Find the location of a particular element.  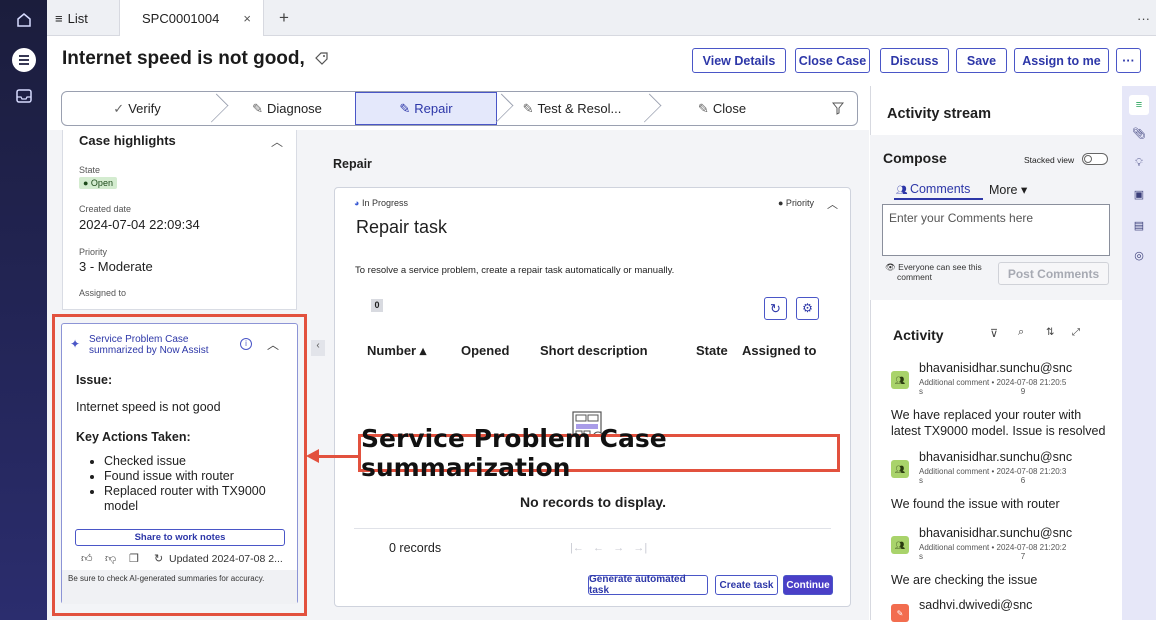

col-assigned-to: Assigned to is located at coordinates (779, 350).